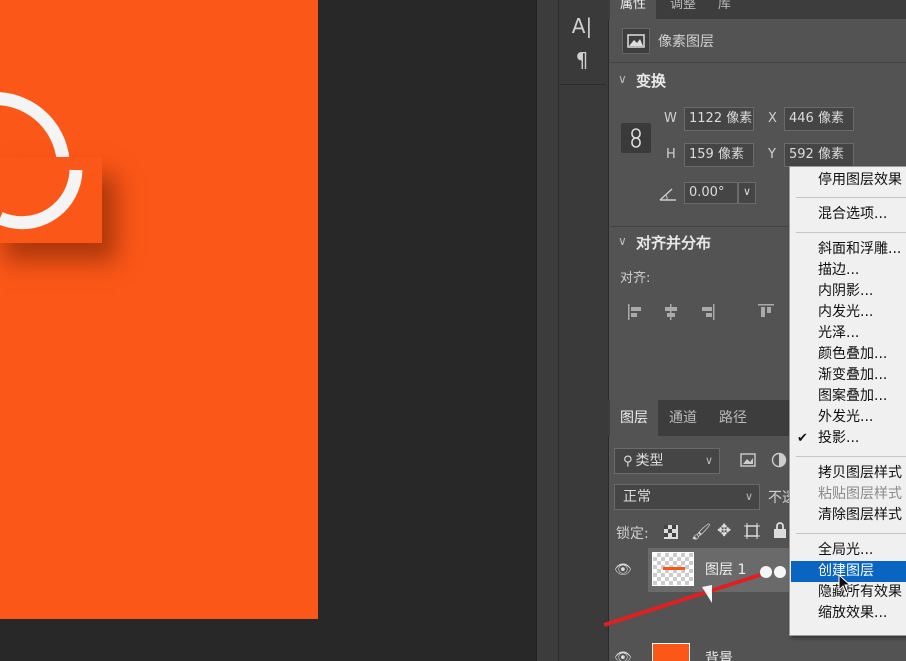 This screenshot has width=906, height=661. Describe the element at coordinates (845, 584) in the screenshot. I see `mouse-cursor-icon` at that location.